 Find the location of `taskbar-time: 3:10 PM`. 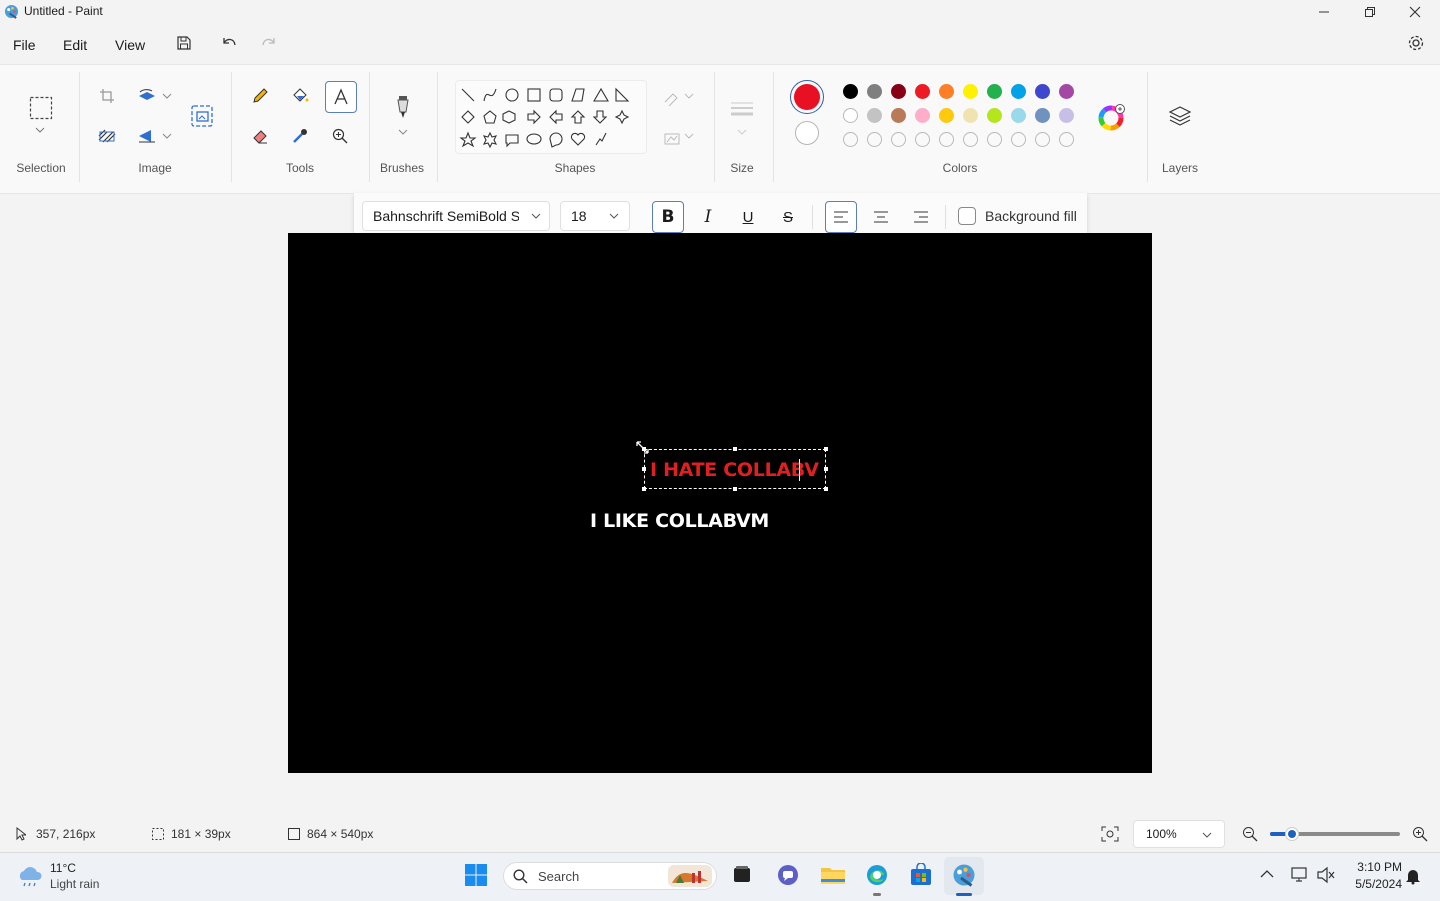

taskbar-time: 3:10 PM is located at coordinates (1374, 867).